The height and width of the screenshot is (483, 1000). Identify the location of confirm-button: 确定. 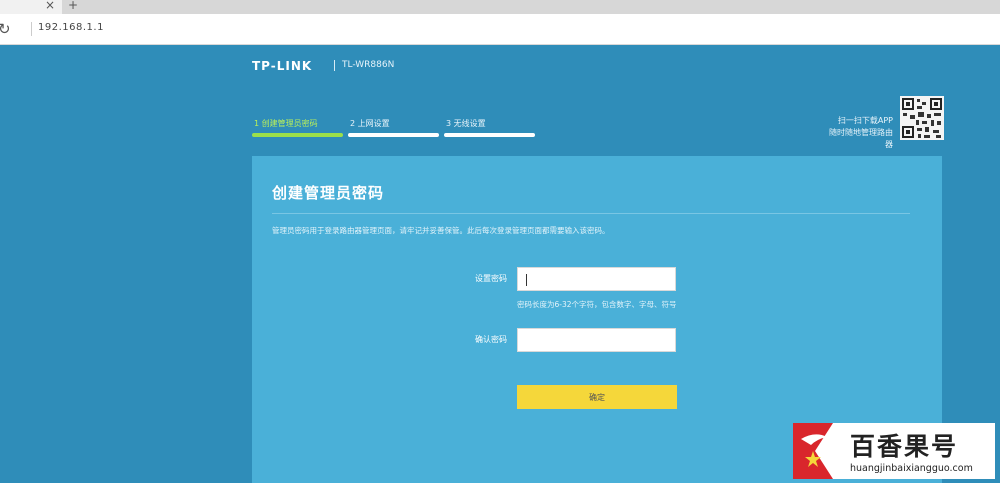
(597, 397).